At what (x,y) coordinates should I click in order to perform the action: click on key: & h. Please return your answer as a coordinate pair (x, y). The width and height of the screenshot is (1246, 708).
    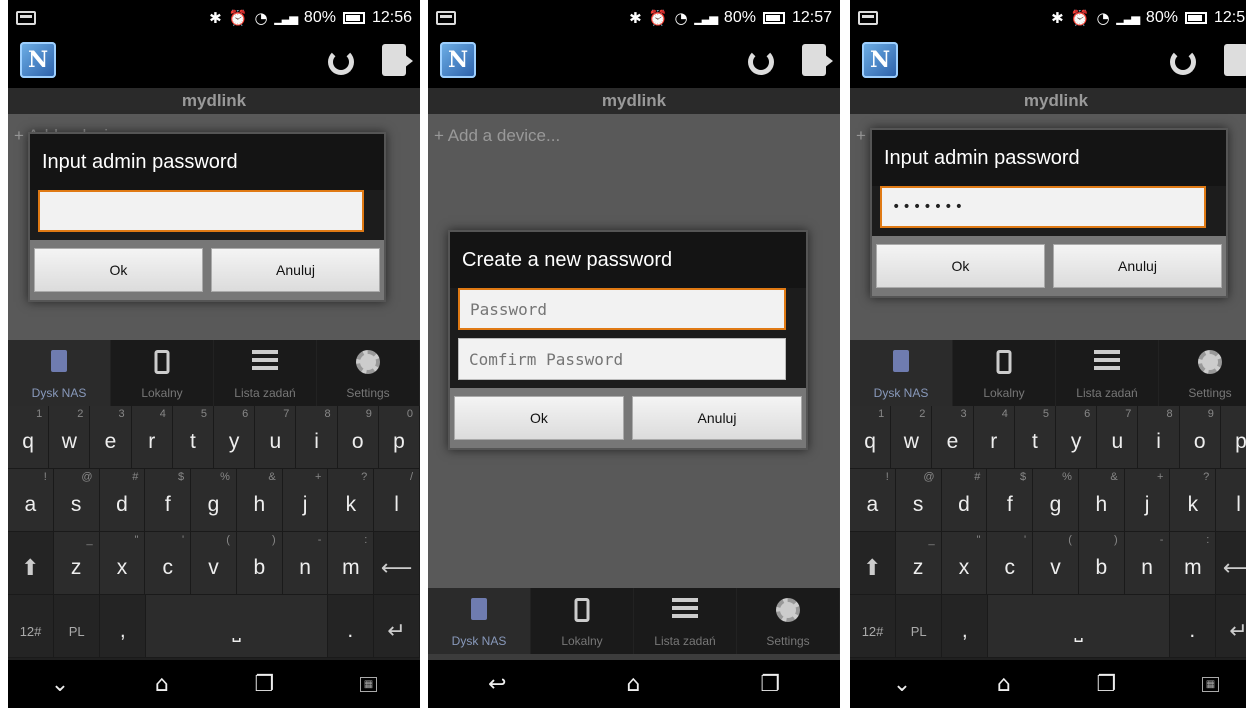
    Looking at the image, I should click on (1101, 500).